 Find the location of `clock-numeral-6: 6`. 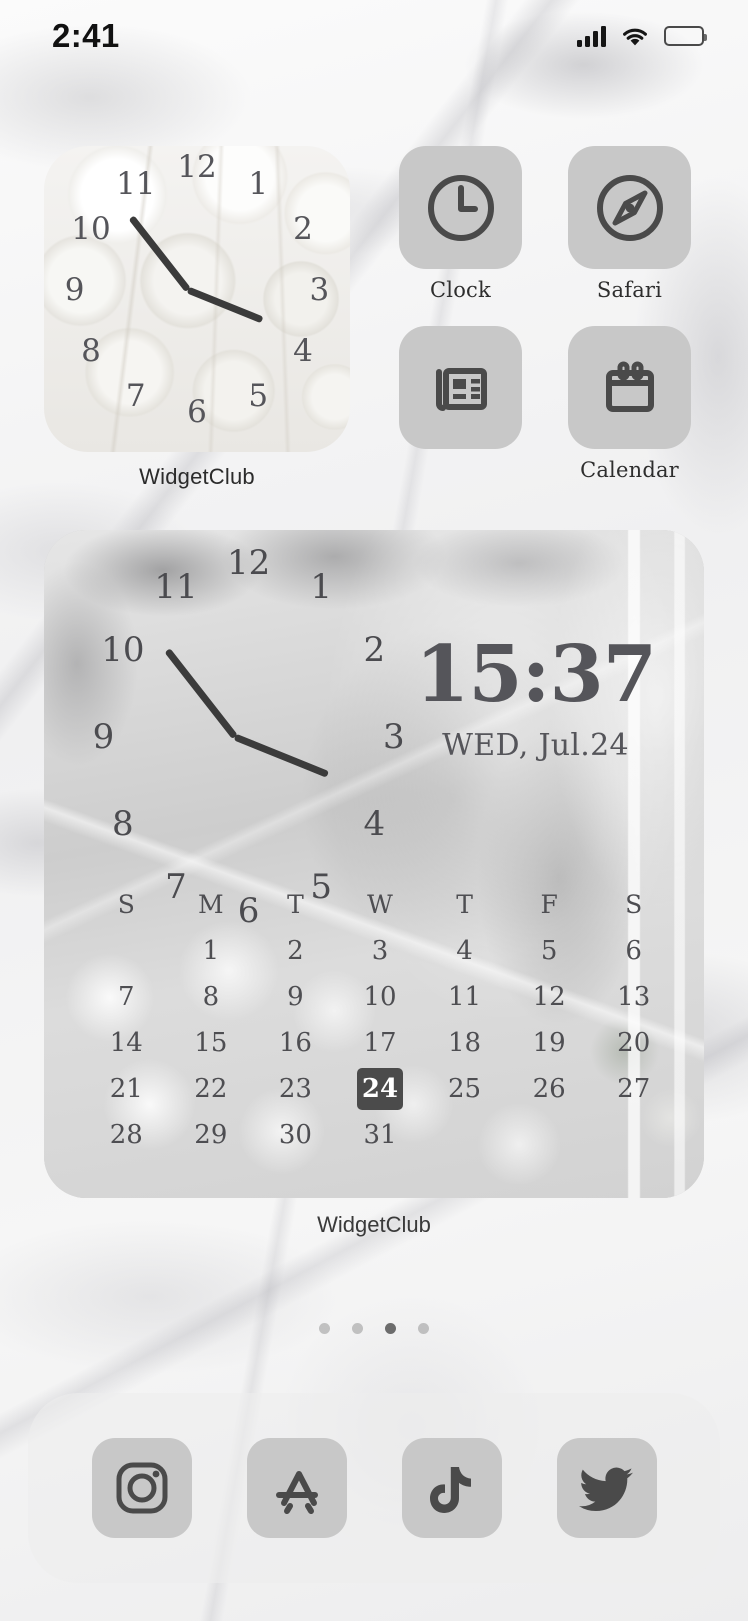

clock-numeral-6: 6 is located at coordinates (197, 412).